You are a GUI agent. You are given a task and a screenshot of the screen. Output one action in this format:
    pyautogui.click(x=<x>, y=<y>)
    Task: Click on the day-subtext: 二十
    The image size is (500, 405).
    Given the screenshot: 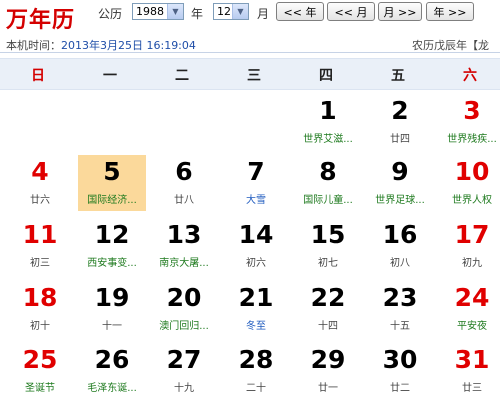 What is the action you would take?
    pyautogui.click(x=256, y=388)
    